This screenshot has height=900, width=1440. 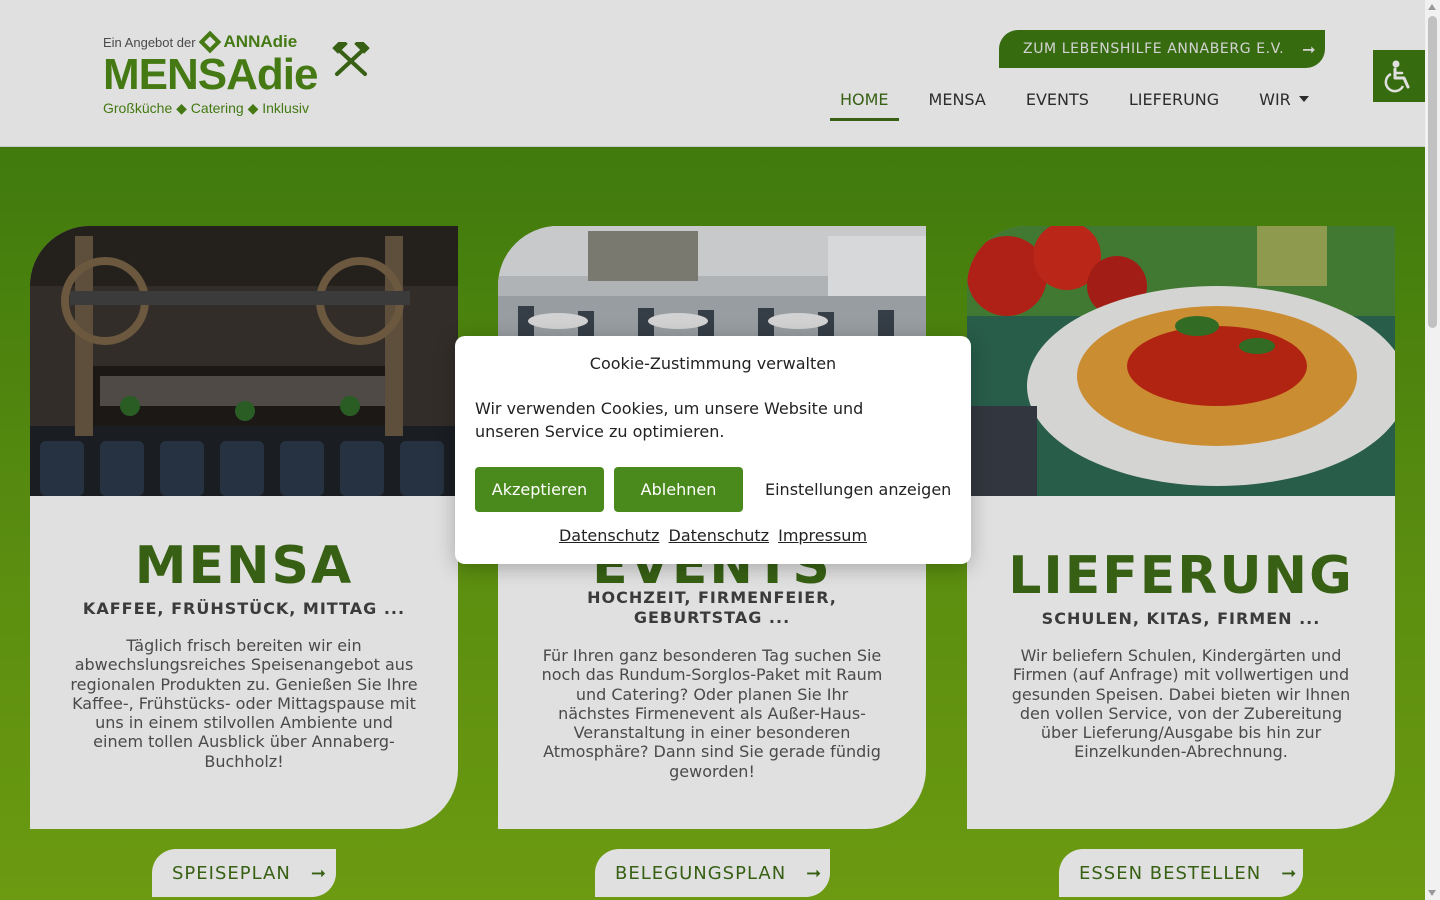 What do you see at coordinates (1432, 172) in the screenshot?
I see `scrollbar-thumb` at bounding box center [1432, 172].